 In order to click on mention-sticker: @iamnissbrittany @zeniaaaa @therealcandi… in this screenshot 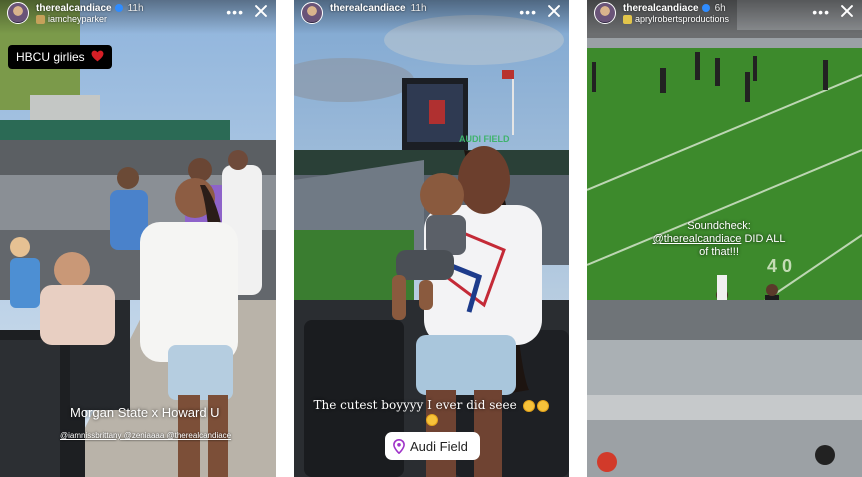, I will do `click(145, 435)`.